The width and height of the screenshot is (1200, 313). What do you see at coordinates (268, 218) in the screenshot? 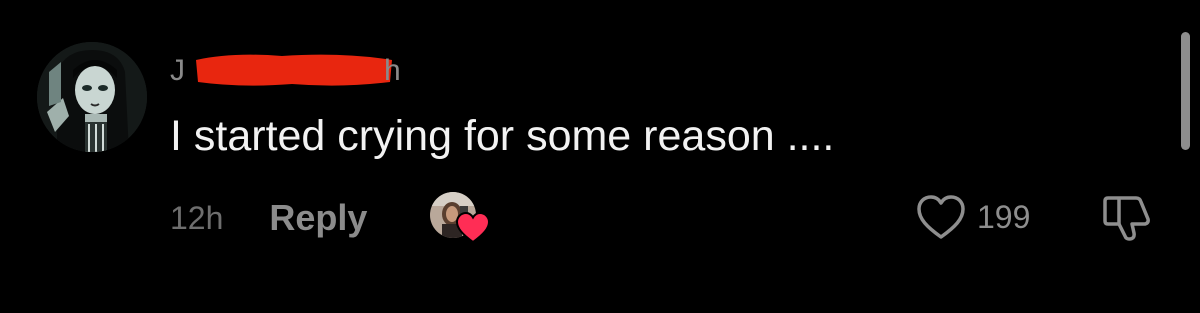
I see `comment-meta: 12h Reply` at bounding box center [268, 218].